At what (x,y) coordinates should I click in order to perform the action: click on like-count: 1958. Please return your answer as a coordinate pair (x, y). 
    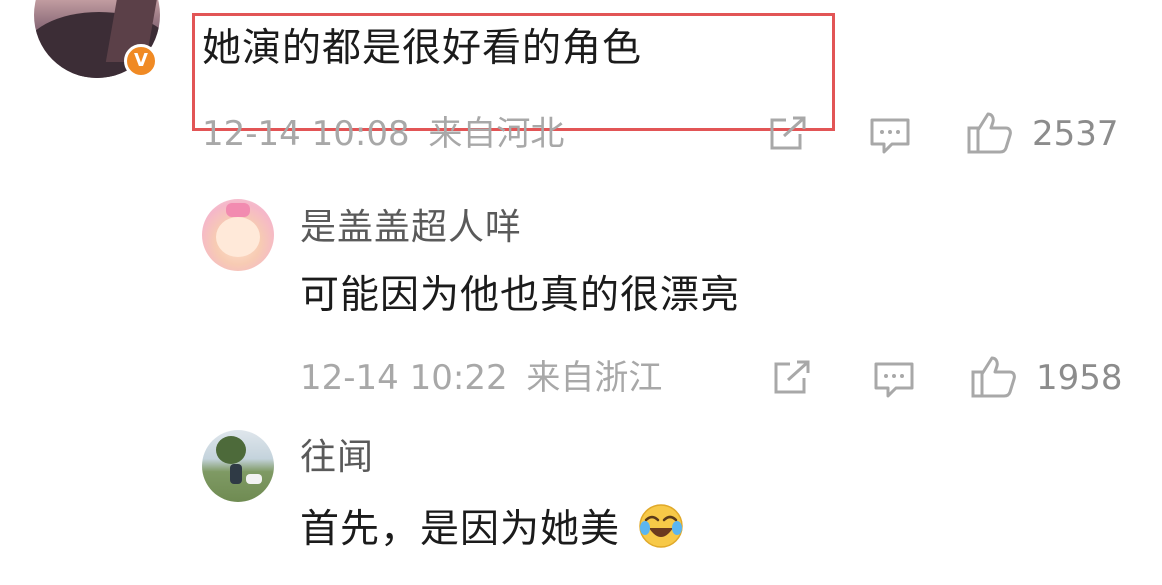
    Looking at the image, I should click on (1079, 378).